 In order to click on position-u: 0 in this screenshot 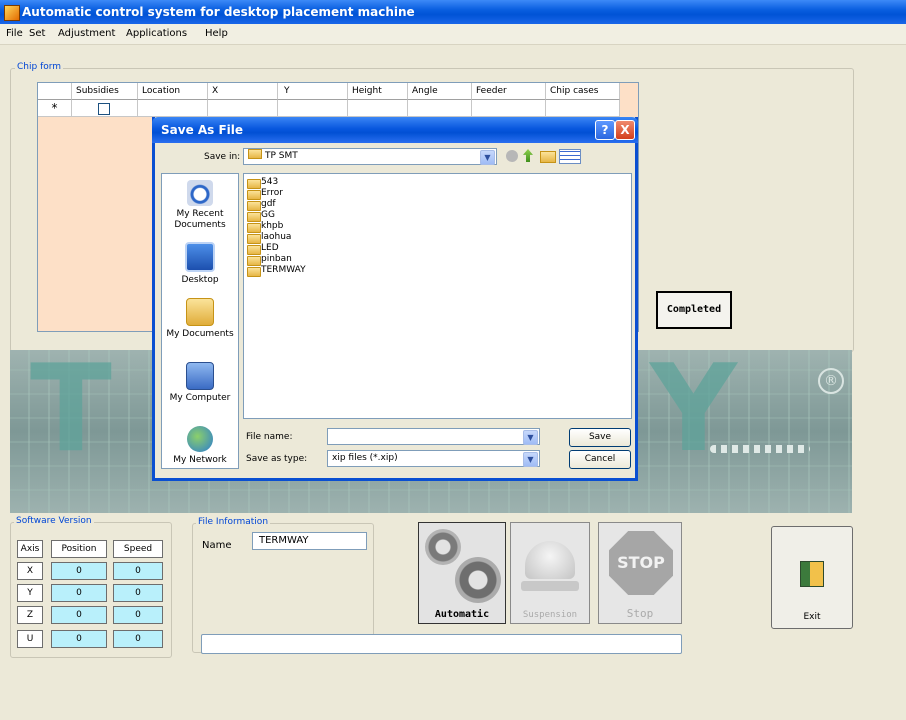, I will do `click(79, 639)`.